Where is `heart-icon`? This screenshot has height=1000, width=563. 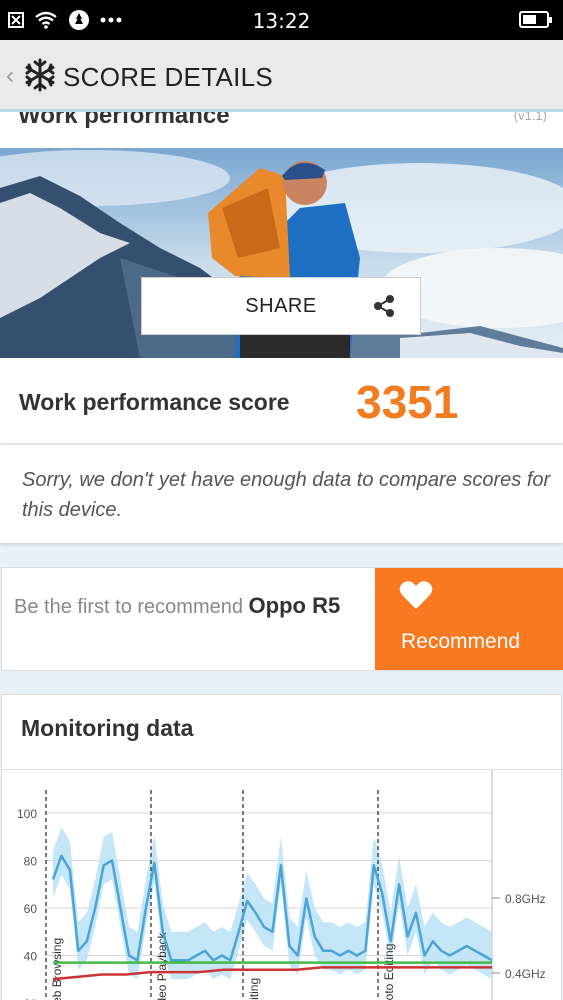 heart-icon is located at coordinates (416, 595).